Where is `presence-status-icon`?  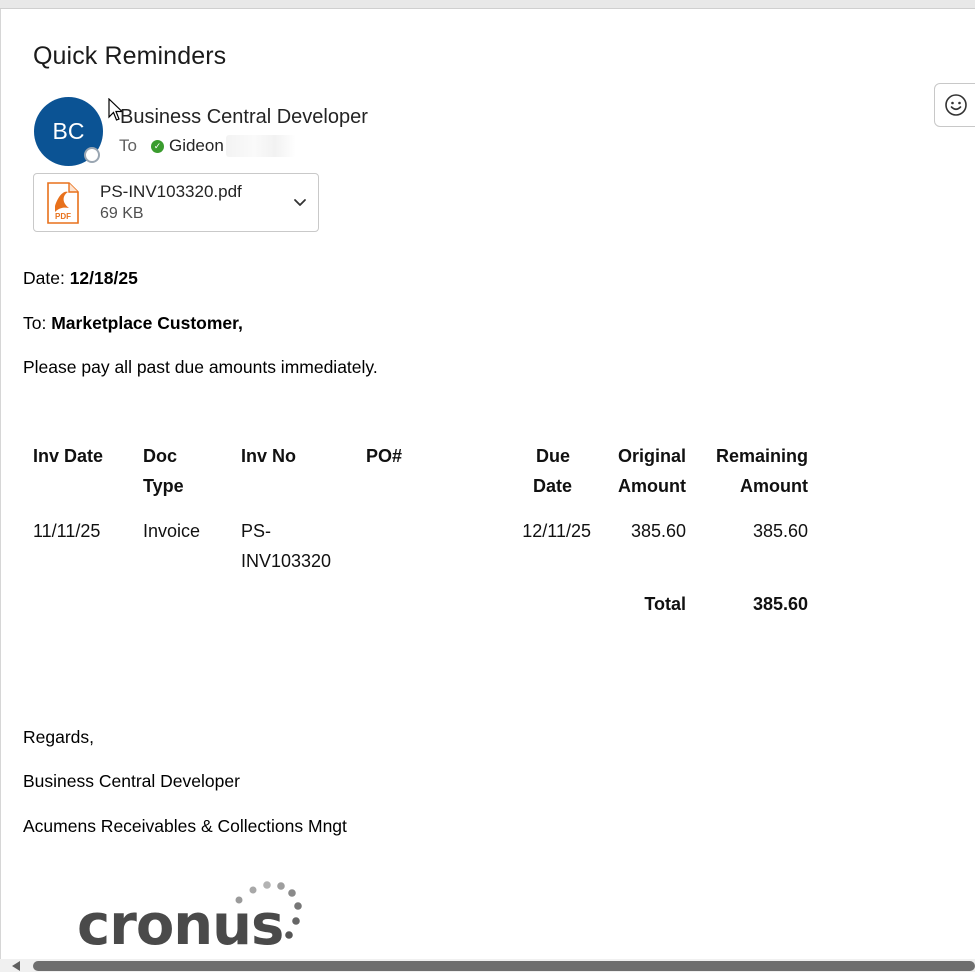 presence-status-icon is located at coordinates (92, 155).